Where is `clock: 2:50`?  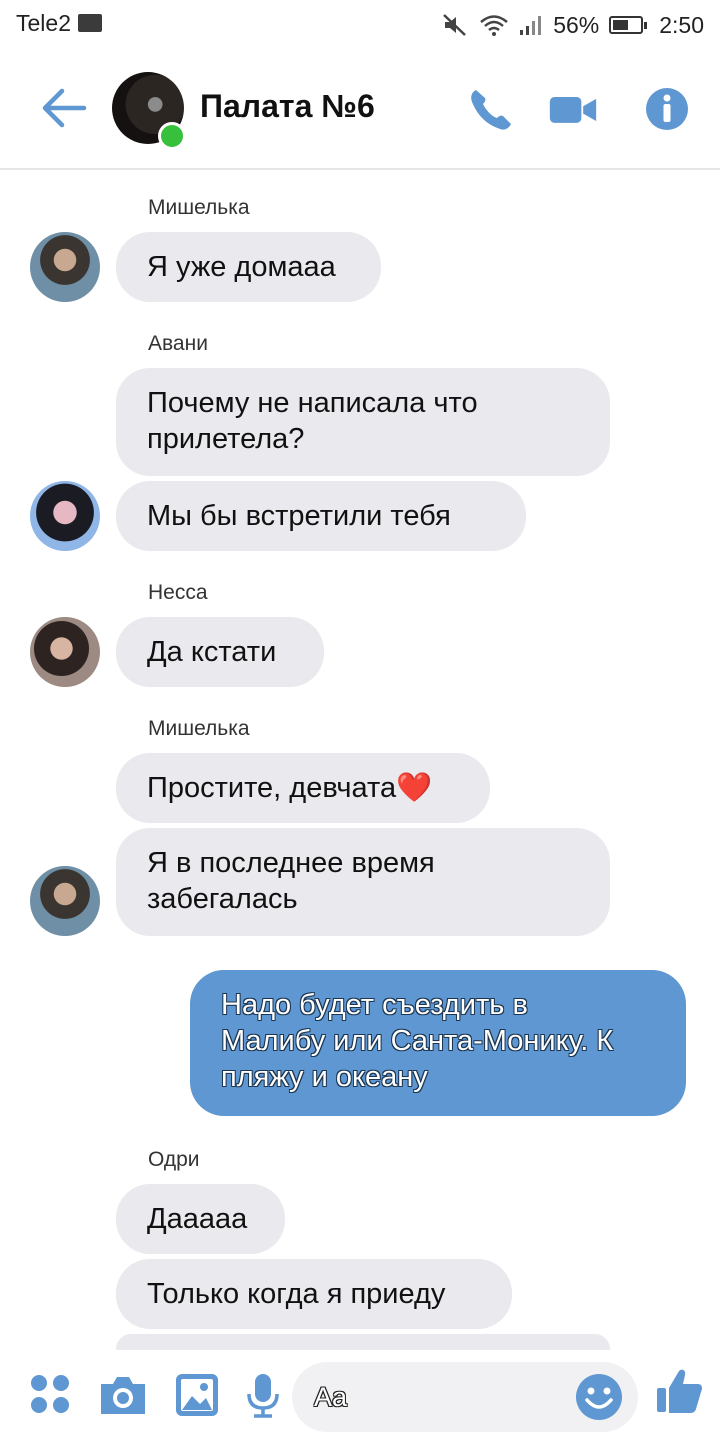 clock: 2:50 is located at coordinates (681, 24).